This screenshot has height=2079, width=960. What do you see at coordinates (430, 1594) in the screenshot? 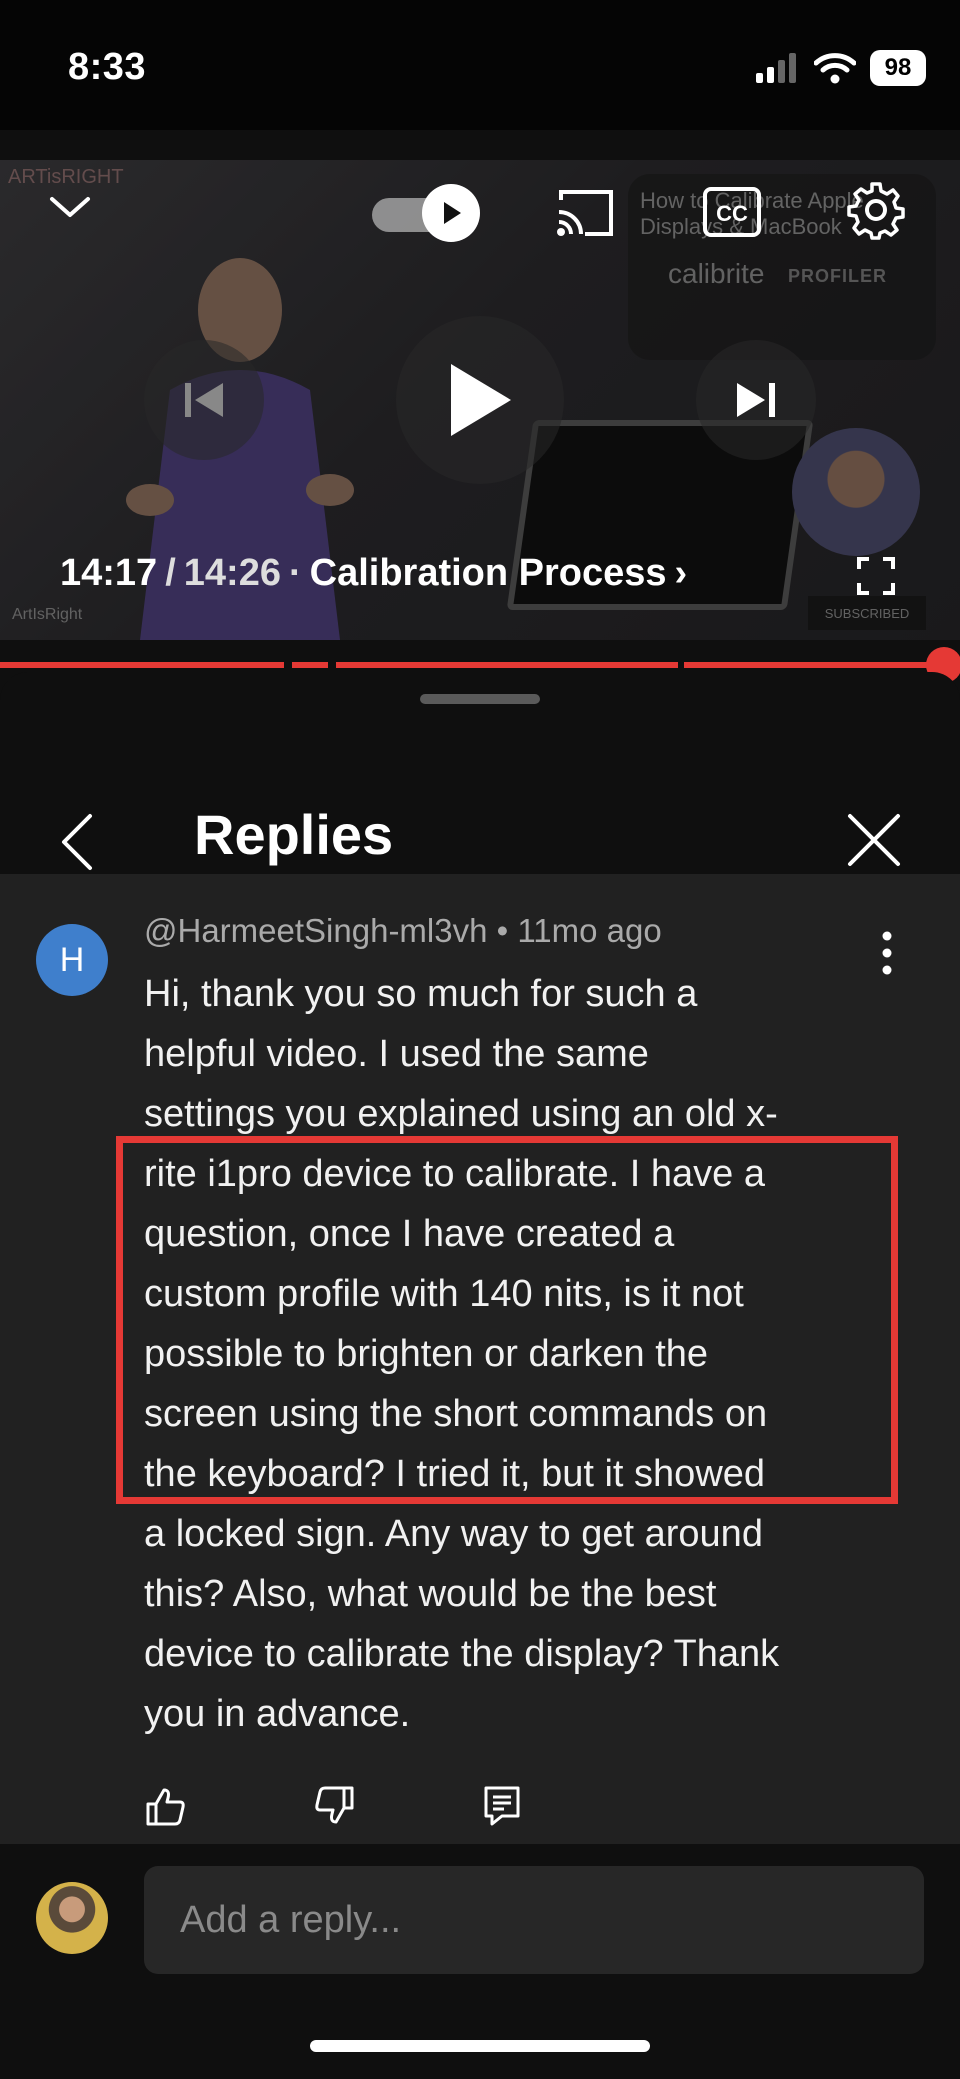
I see `comment-line: this? Also, what would be the best` at bounding box center [430, 1594].